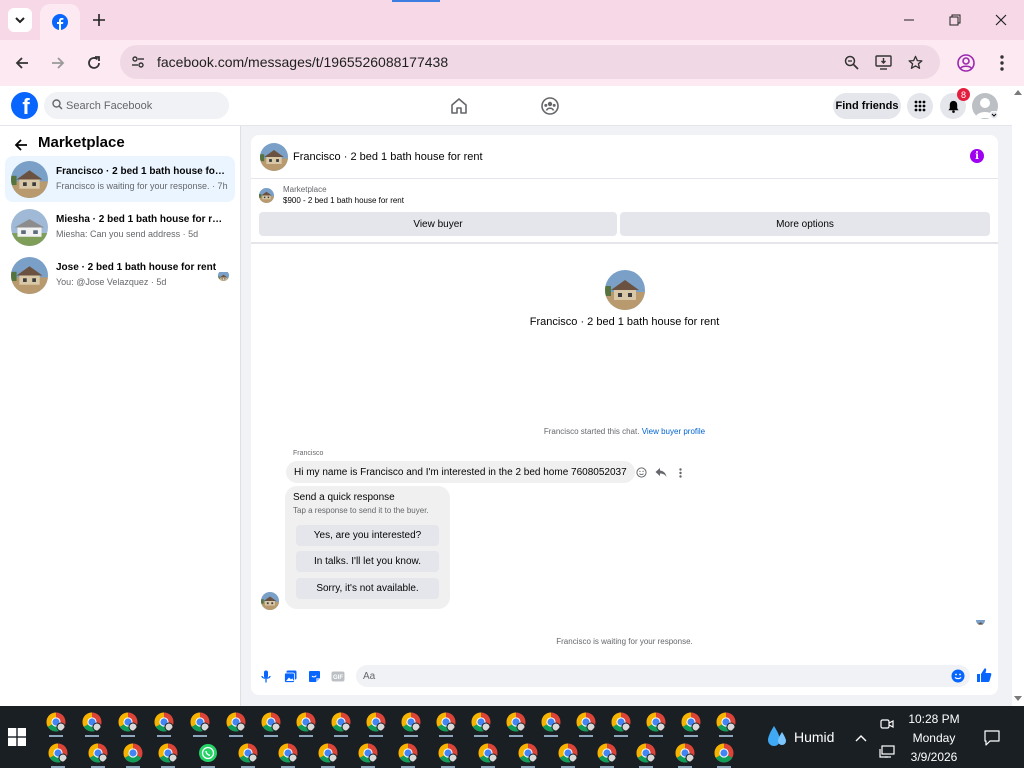  Describe the element at coordinates (24, 105) in the screenshot. I see `facebook-logo: f` at that location.